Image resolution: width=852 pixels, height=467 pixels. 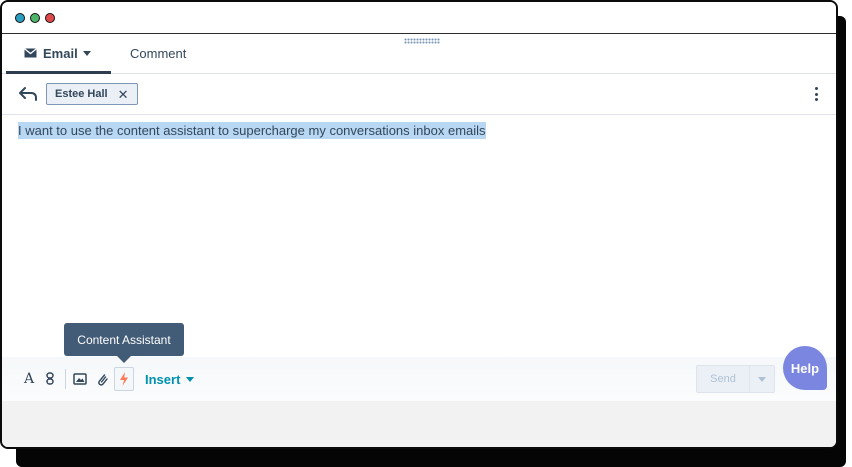 I want to click on recipient-chip: Estee Hall ✕, so click(x=92, y=94).